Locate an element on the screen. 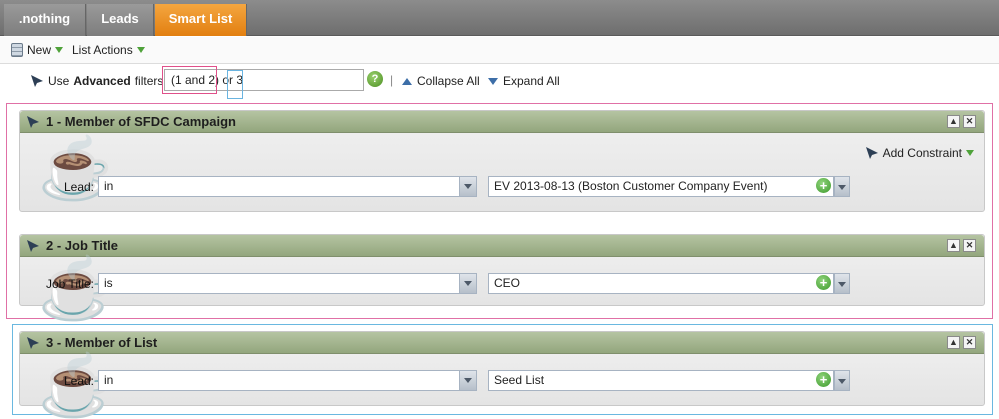  list-actions-label: List Actions is located at coordinates (102, 50).